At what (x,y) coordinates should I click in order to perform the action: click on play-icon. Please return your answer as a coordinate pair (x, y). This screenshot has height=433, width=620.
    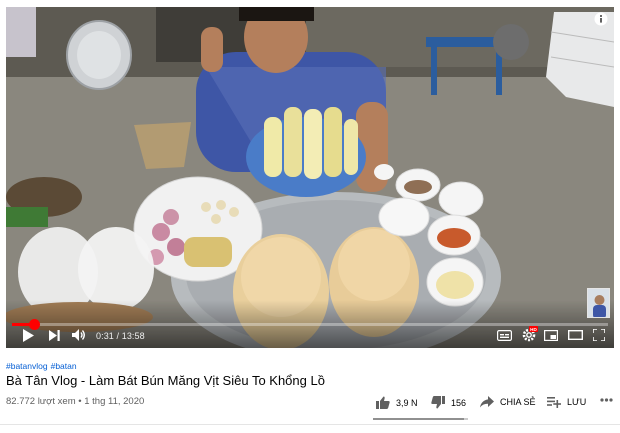
    Looking at the image, I should click on (28, 335).